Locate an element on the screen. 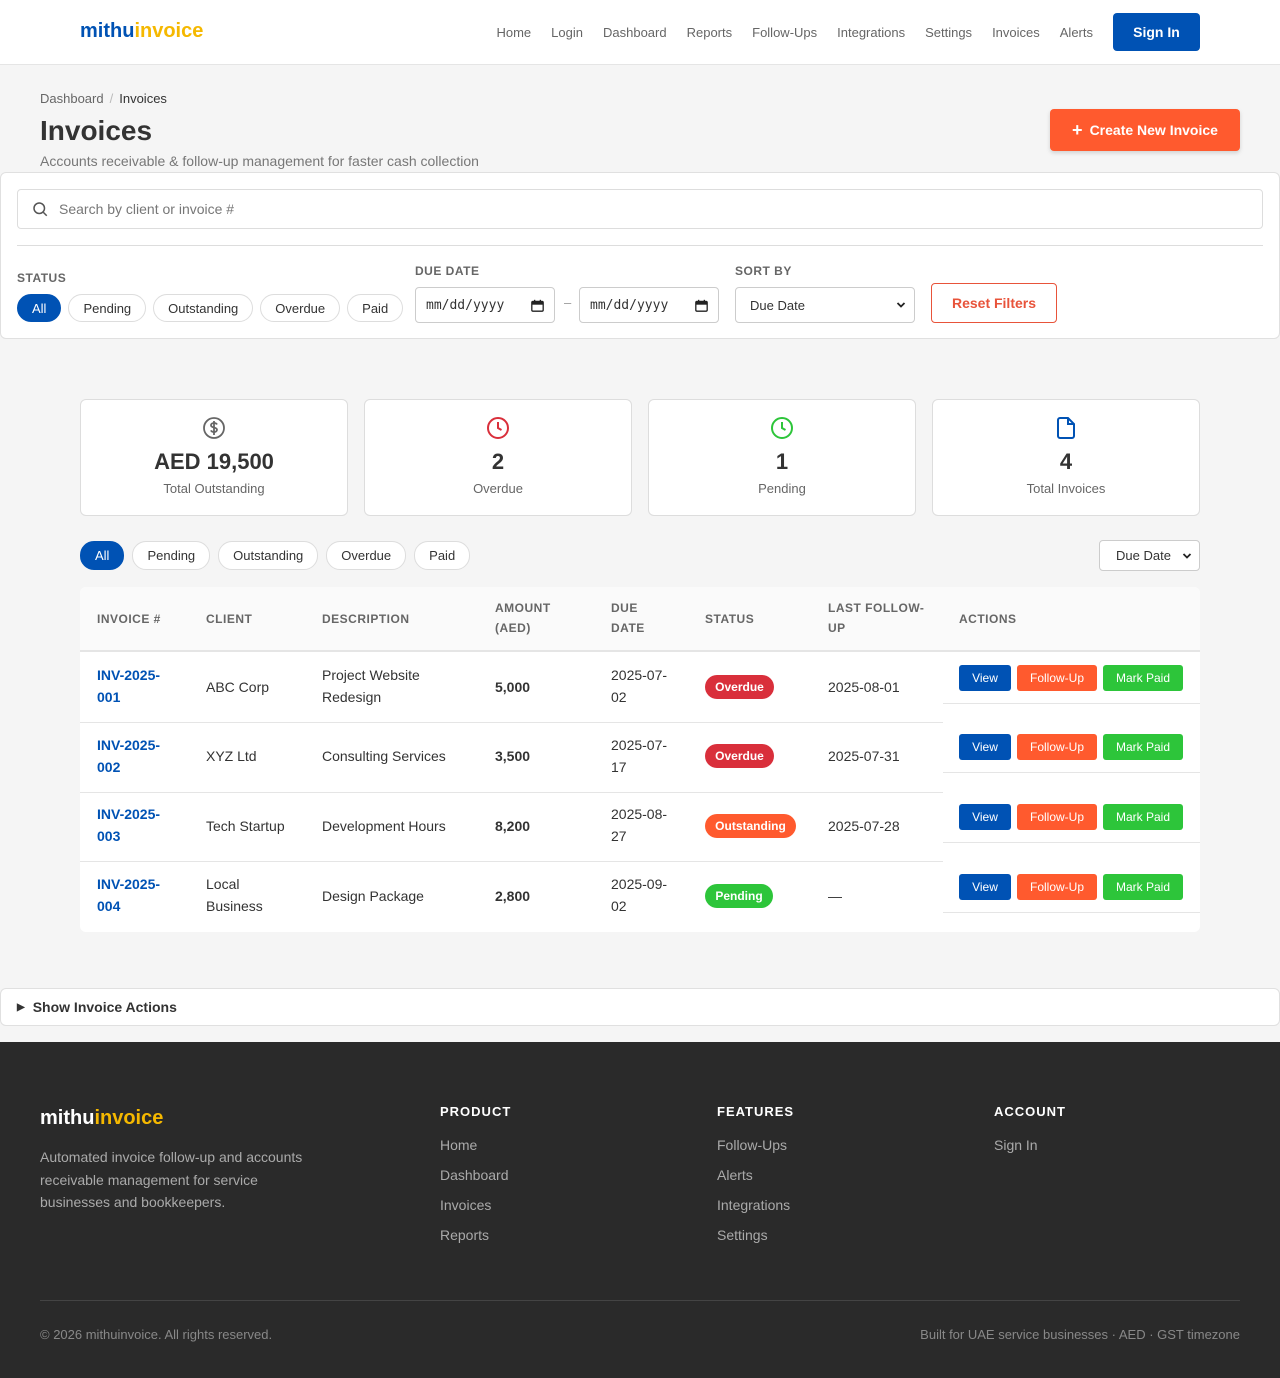  footer-link-reports: Reports is located at coordinates (475, 1235).